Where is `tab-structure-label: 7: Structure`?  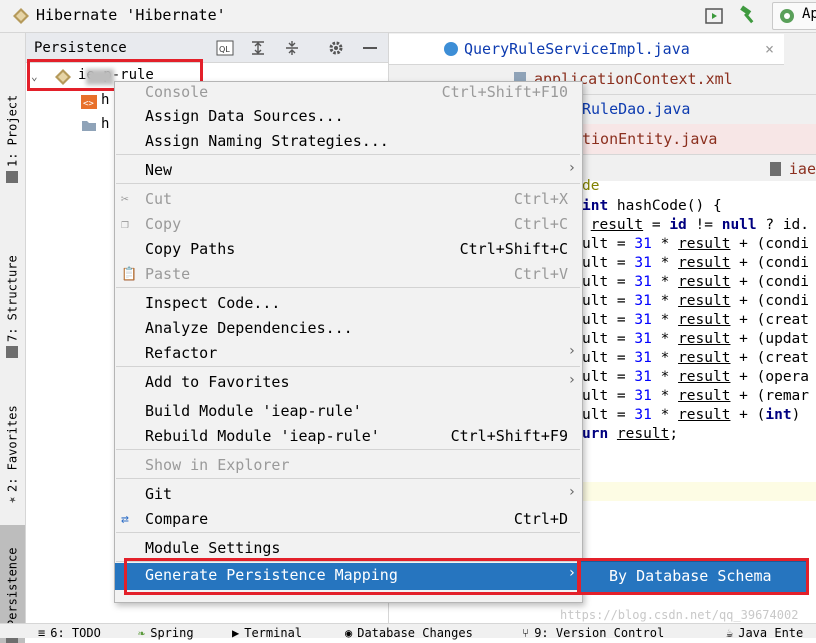
tab-structure-label: 7: Structure is located at coordinates (12, 298).